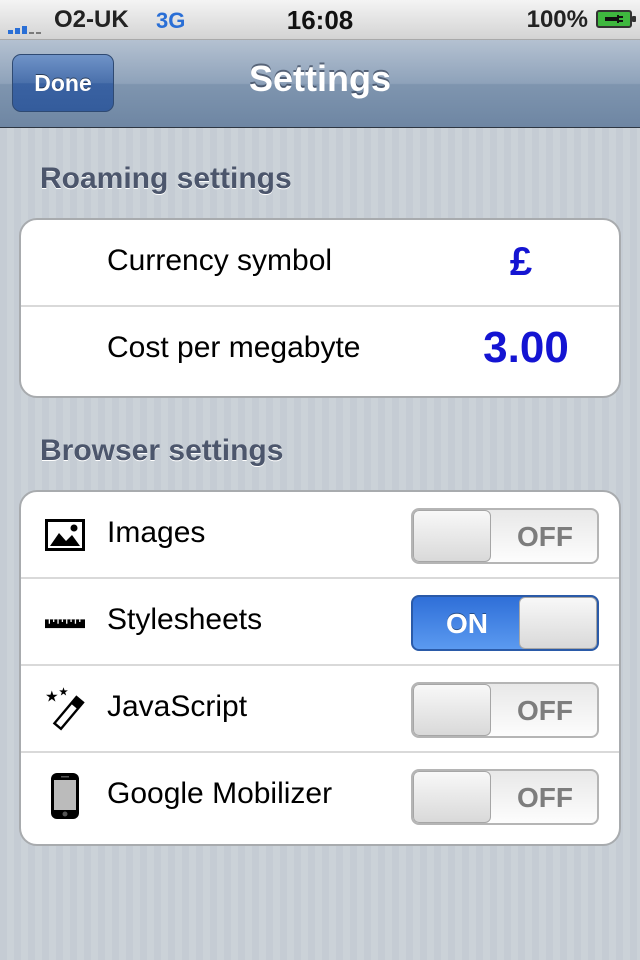  Describe the element at coordinates (65, 622) in the screenshot. I see `ruler-icon` at that location.